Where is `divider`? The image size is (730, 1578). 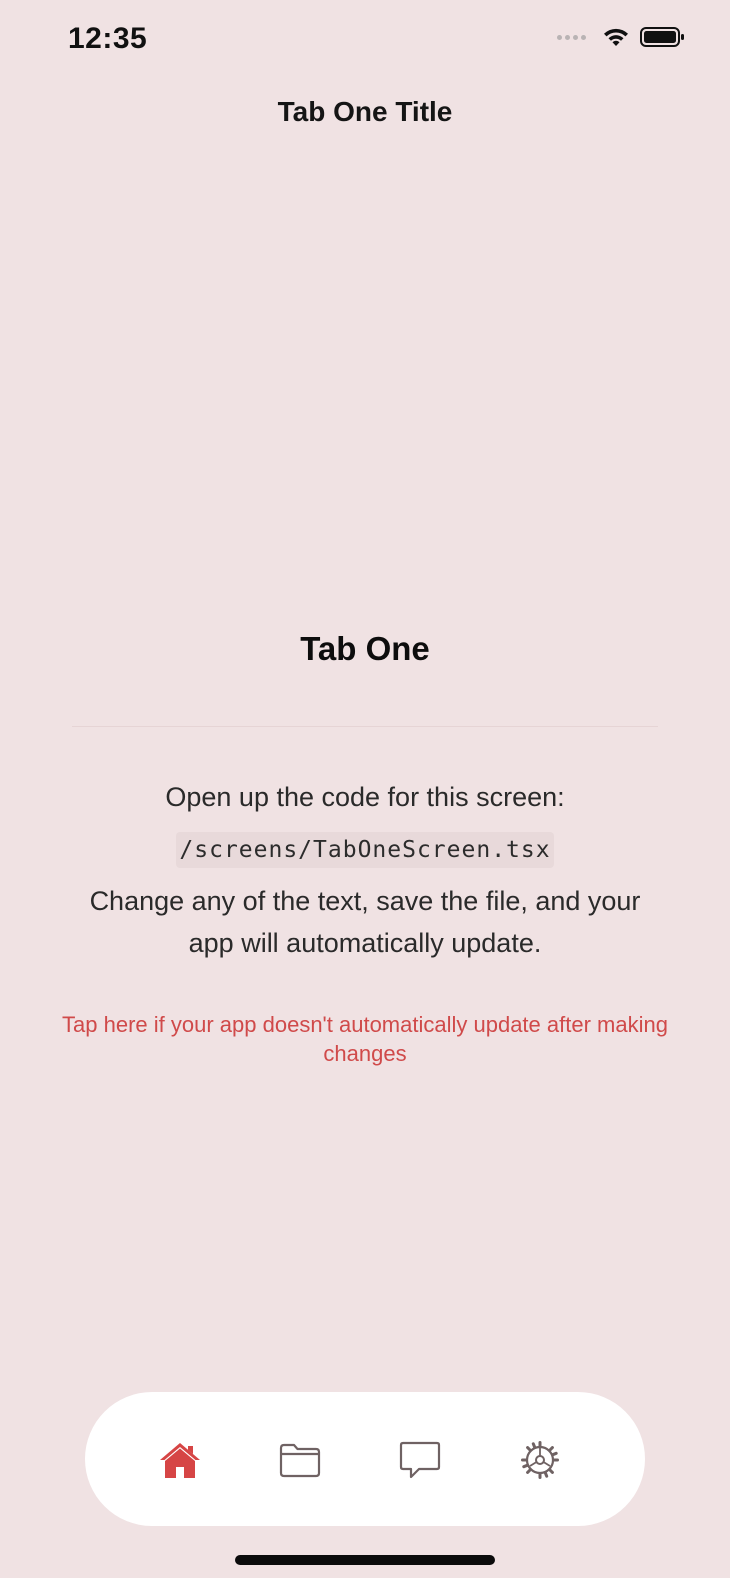
divider is located at coordinates (365, 726).